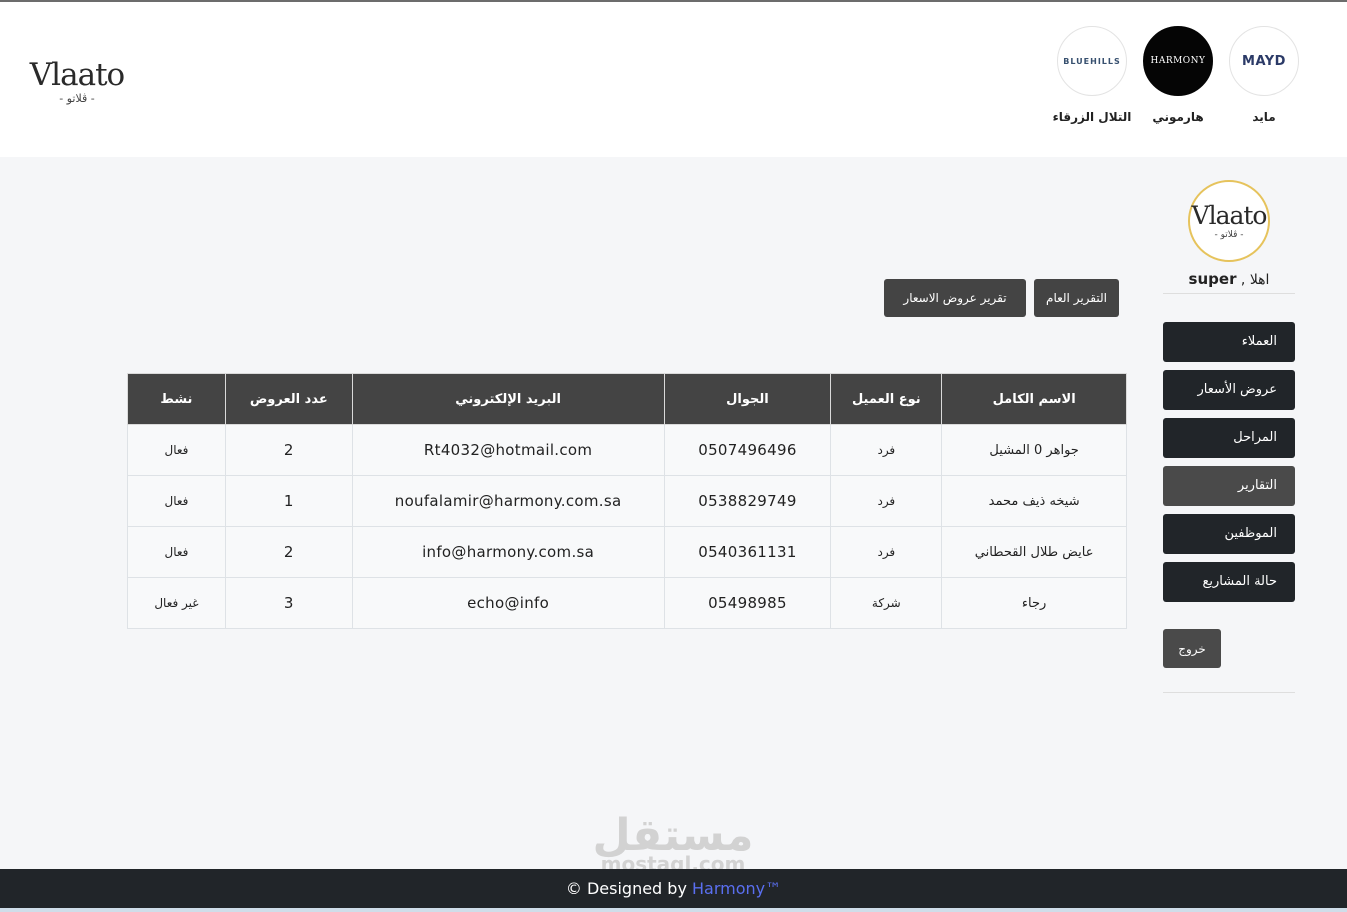 This screenshot has width=1347, height=912. I want to click on cell-email: Rt4032@hotmail.com, so click(508, 450).